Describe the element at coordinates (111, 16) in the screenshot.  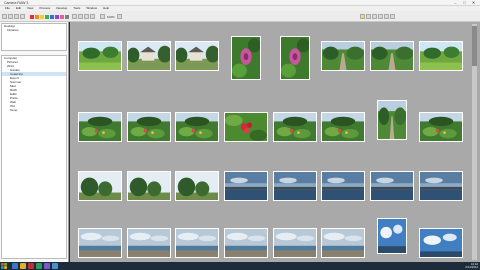
I see `zoom-level: 100%` at that location.